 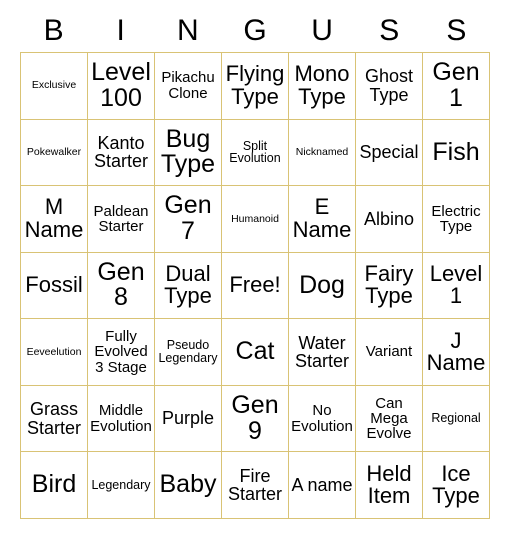 What do you see at coordinates (121, 86) in the screenshot?
I see `bingo-cell: Level 100` at bounding box center [121, 86].